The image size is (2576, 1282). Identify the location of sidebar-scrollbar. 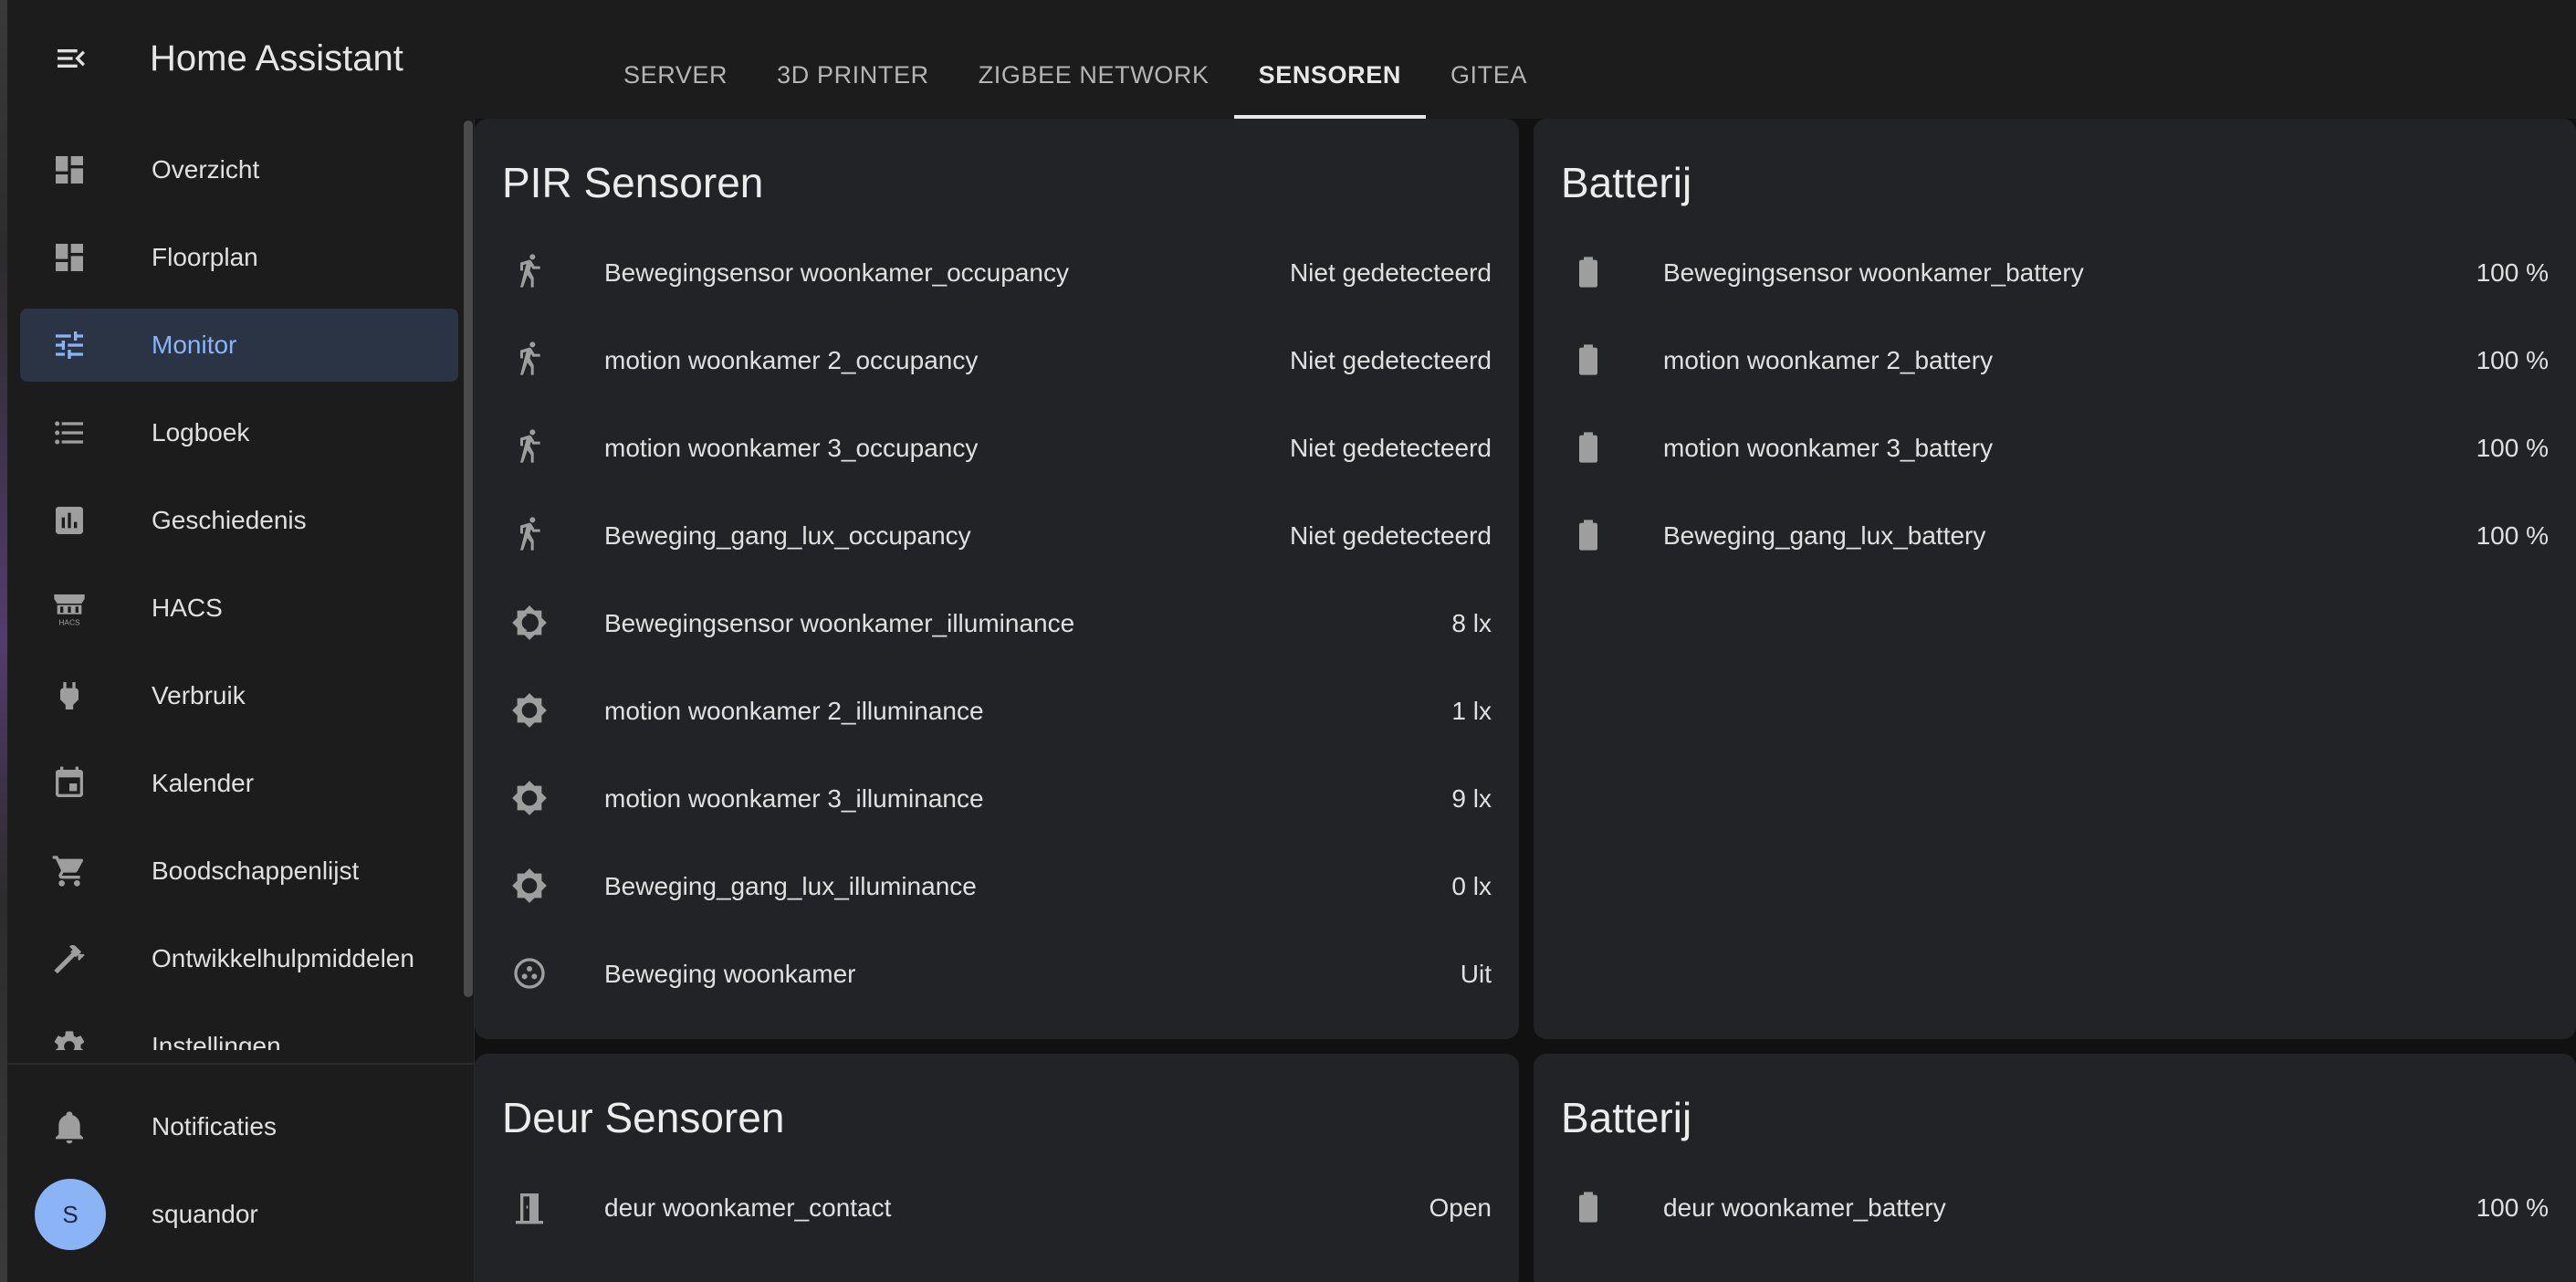
(468, 559).